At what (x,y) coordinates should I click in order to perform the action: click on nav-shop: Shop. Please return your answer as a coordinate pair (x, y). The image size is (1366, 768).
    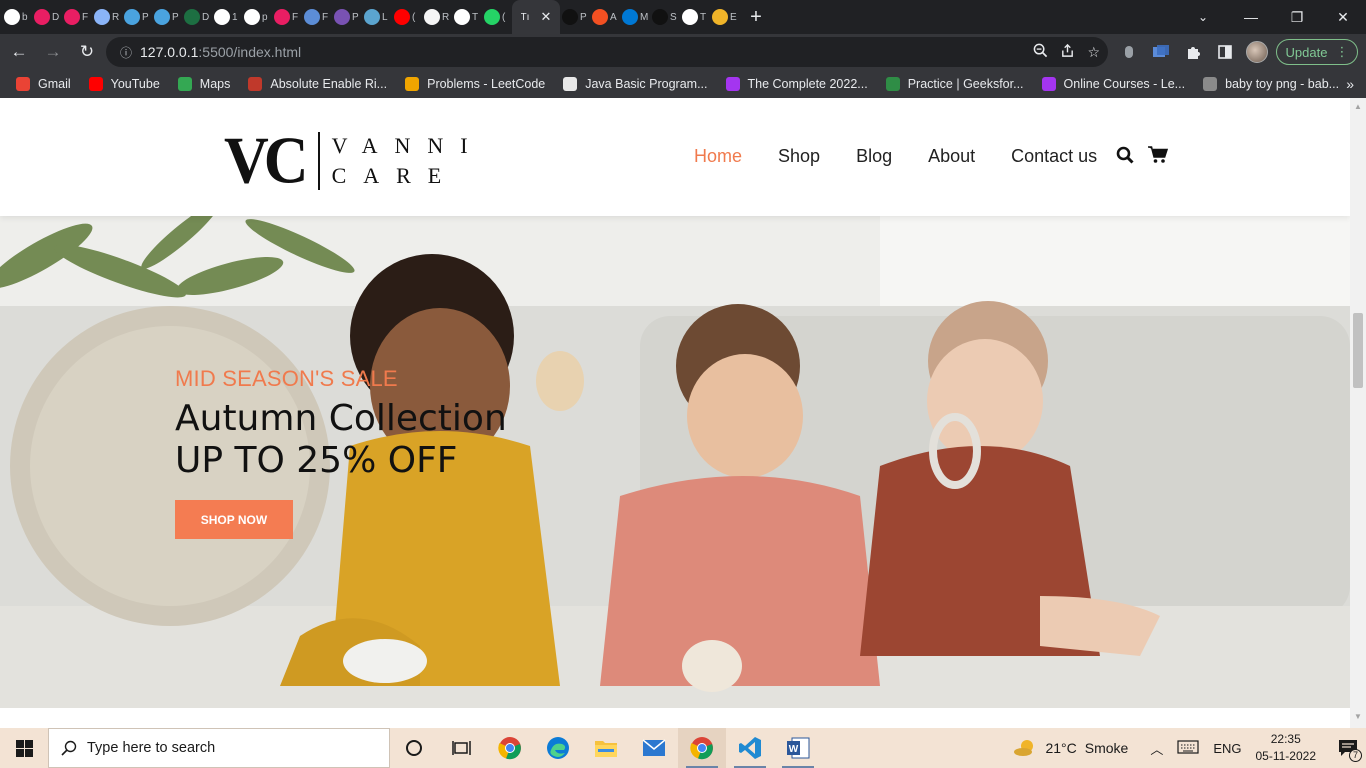
    Looking at the image, I should click on (799, 156).